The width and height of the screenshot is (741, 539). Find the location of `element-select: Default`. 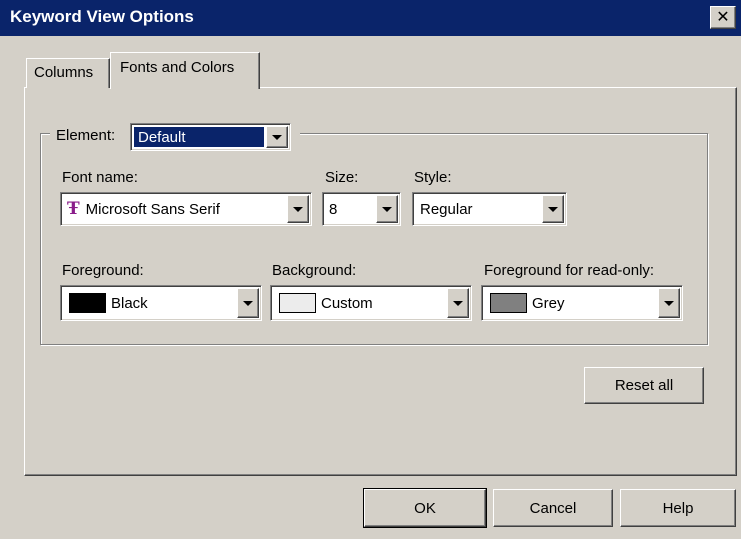

element-select: Default is located at coordinates (210, 137).